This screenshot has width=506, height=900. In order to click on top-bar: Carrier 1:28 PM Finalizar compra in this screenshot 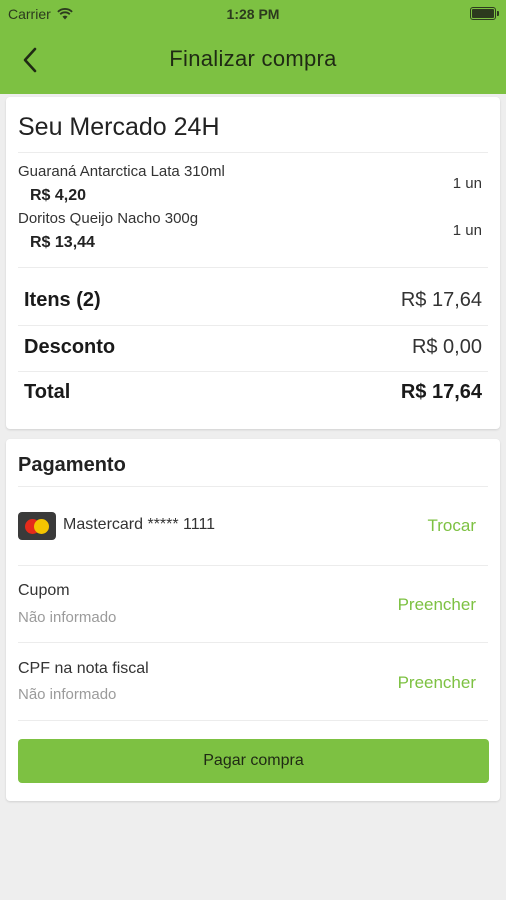, I will do `click(253, 47)`.